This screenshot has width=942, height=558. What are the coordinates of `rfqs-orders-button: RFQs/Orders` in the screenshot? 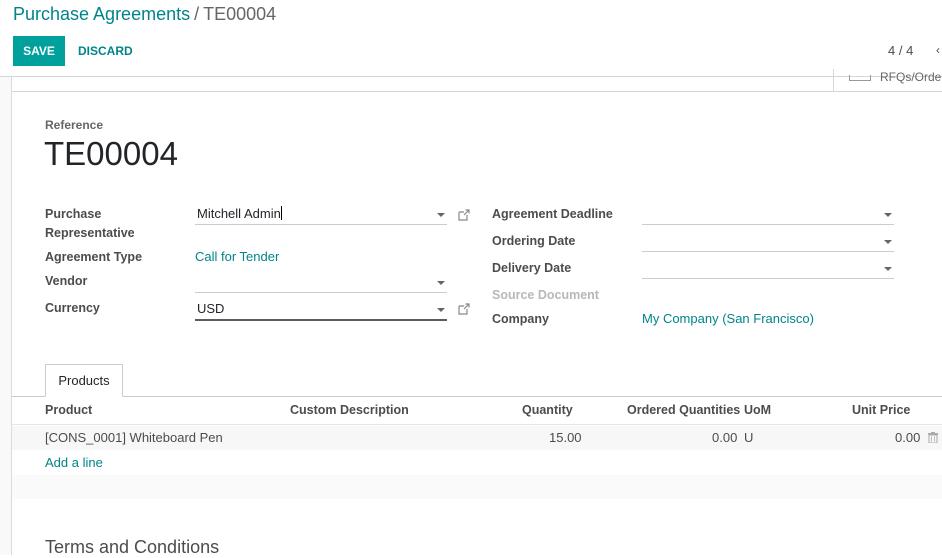 It's located at (887, 80).